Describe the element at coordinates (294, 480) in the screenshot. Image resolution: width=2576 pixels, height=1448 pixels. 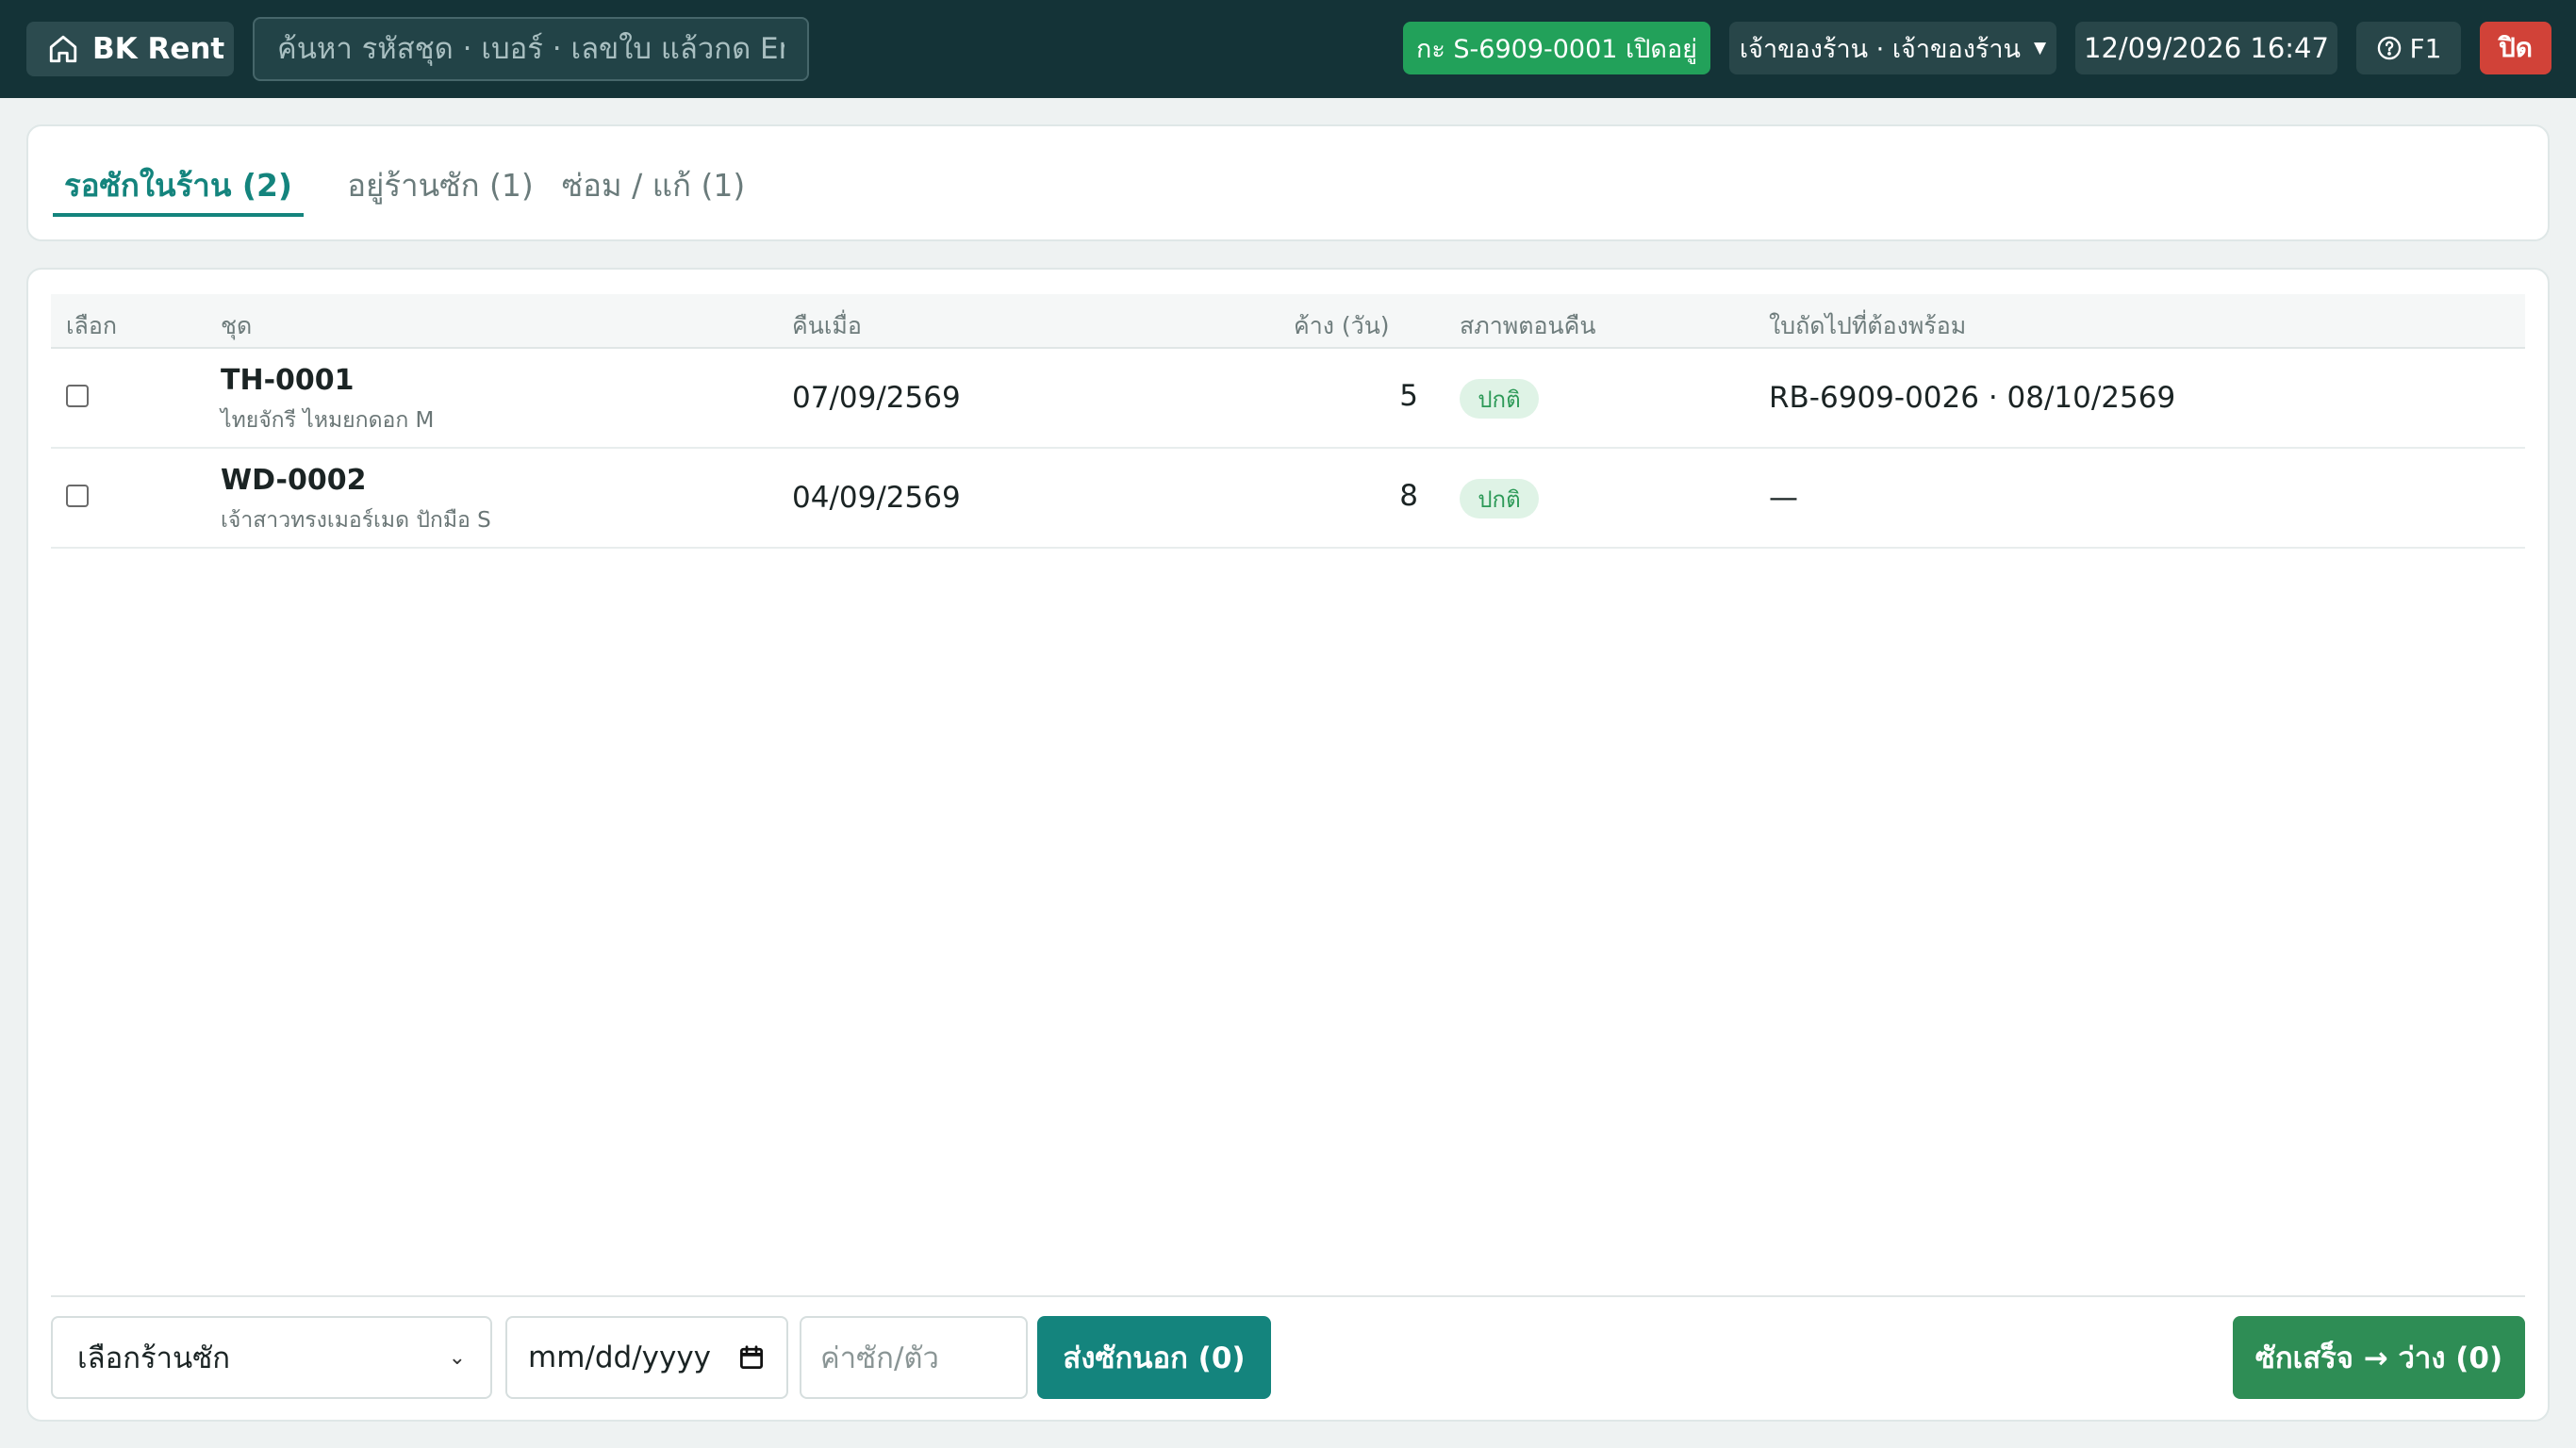
I see `item-code: WD-0002` at that location.